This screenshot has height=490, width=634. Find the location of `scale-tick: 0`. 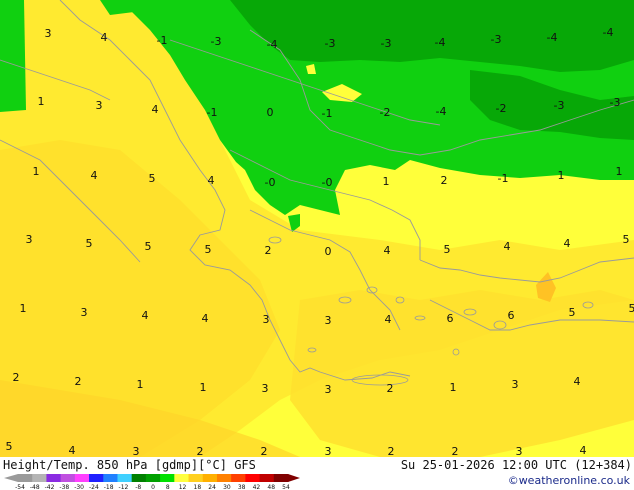

scale-tick: 0 is located at coordinates (153, 487).